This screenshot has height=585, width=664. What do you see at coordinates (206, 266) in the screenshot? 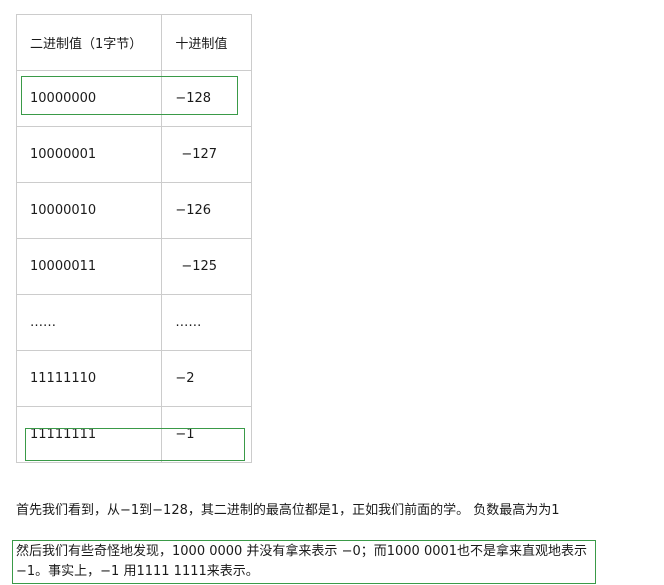
I see `decimal-cell: −125` at bounding box center [206, 266].